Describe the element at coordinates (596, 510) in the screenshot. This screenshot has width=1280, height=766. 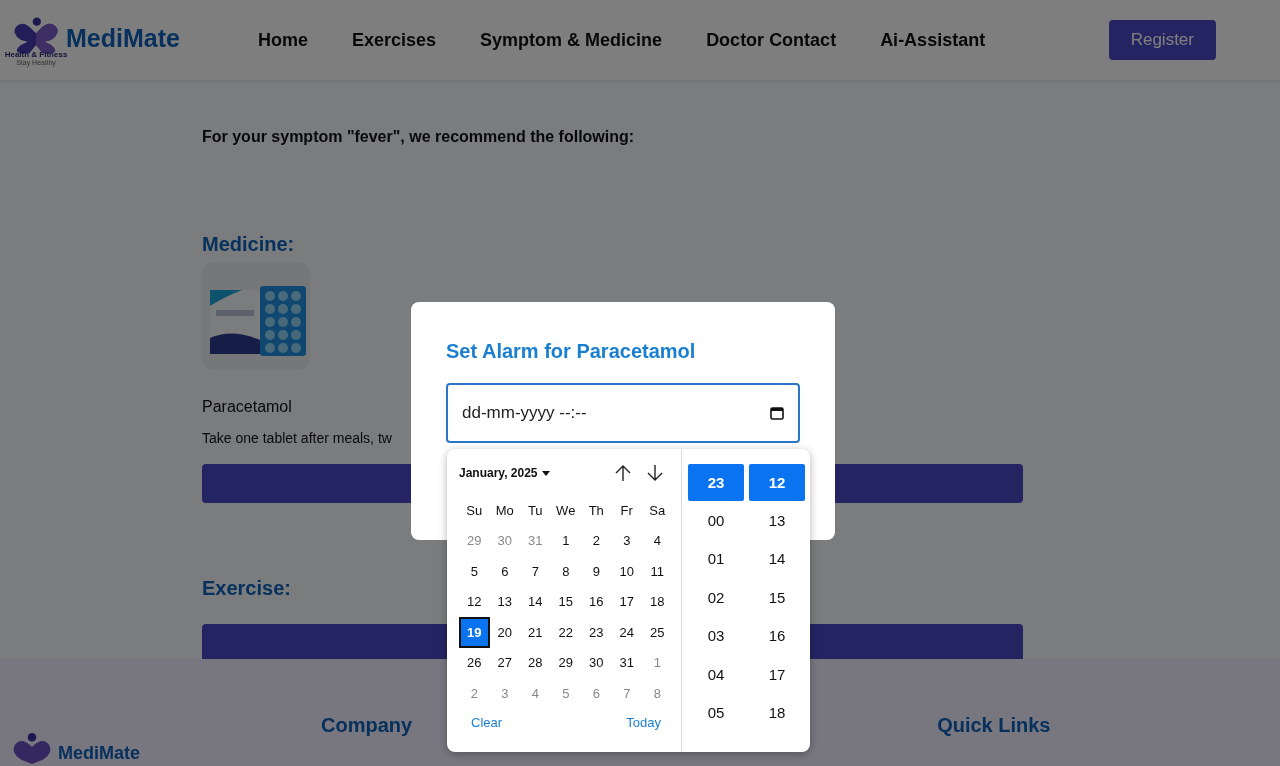
I see `weekday-label: Th` at that location.